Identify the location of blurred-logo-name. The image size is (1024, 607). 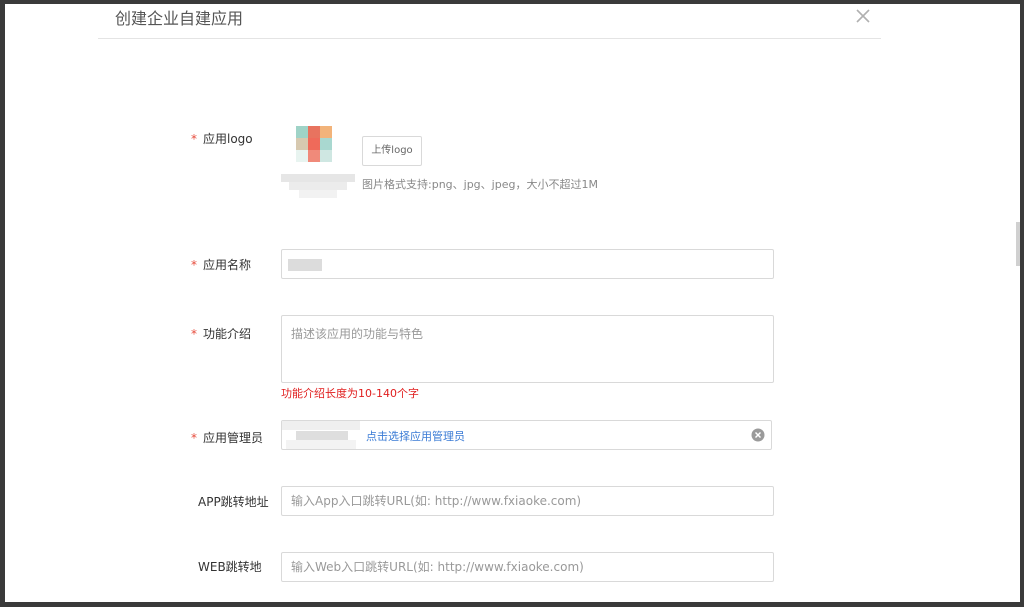
(318, 186).